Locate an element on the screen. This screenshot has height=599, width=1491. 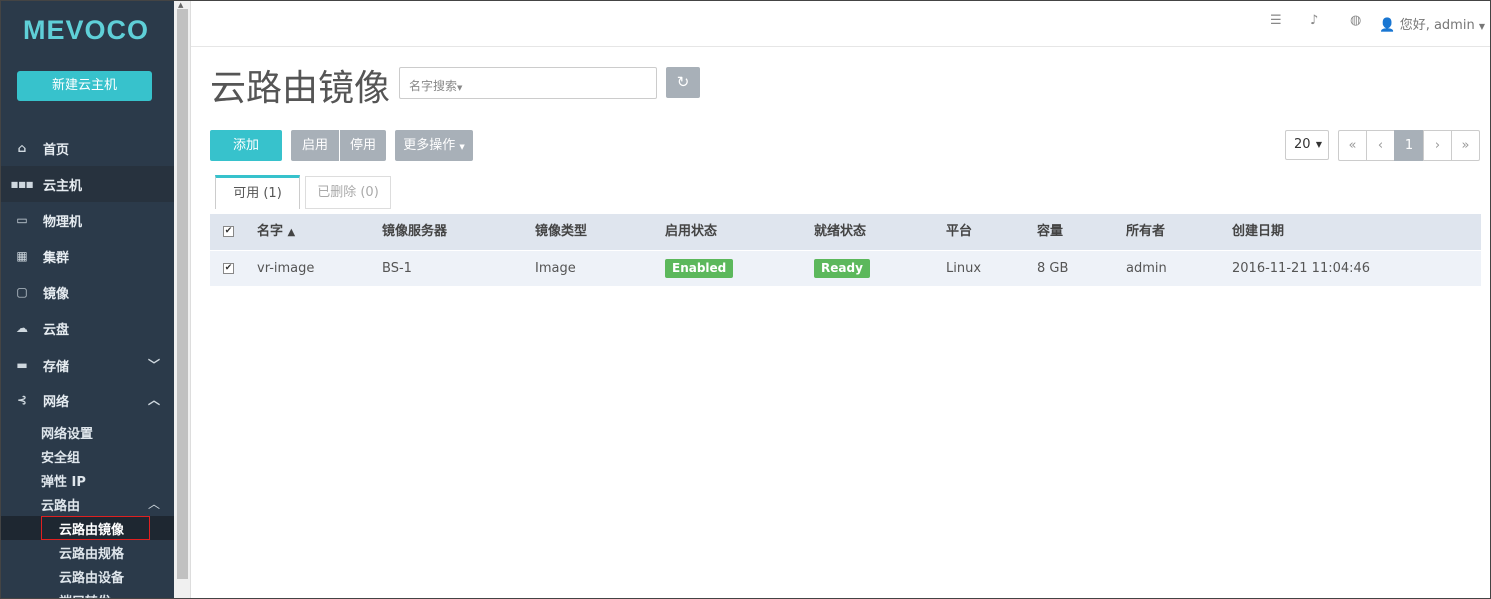
cell-size: 8 GB is located at coordinates (1053, 268).